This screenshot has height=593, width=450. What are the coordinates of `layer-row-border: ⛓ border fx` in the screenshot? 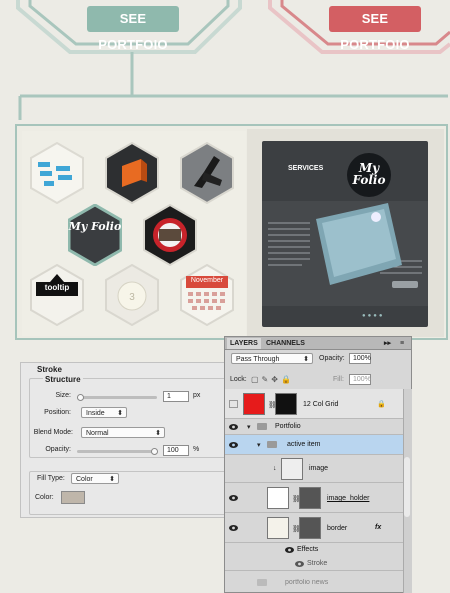 It's located at (318, 528).